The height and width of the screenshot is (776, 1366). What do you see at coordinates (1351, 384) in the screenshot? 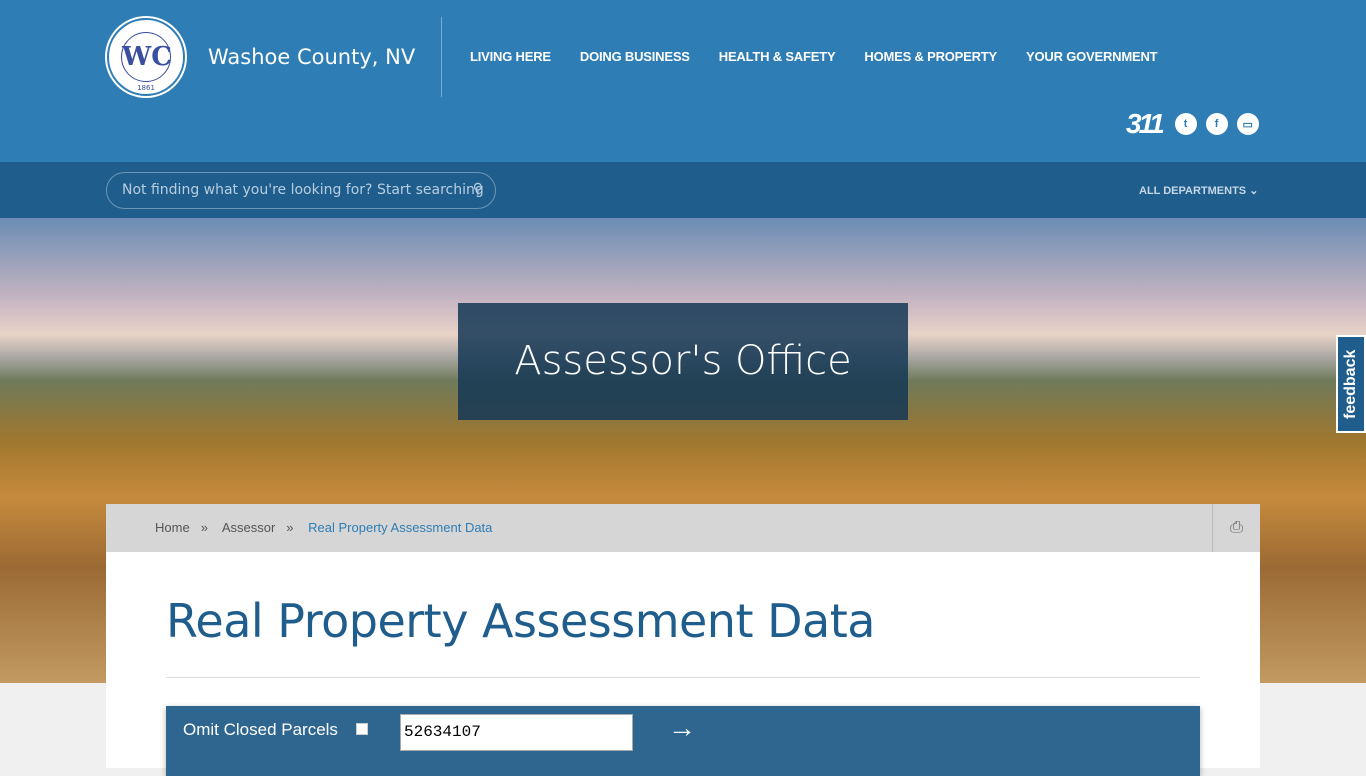
I see `feedback-tab: feedback` at bounding box center [1351, 384].